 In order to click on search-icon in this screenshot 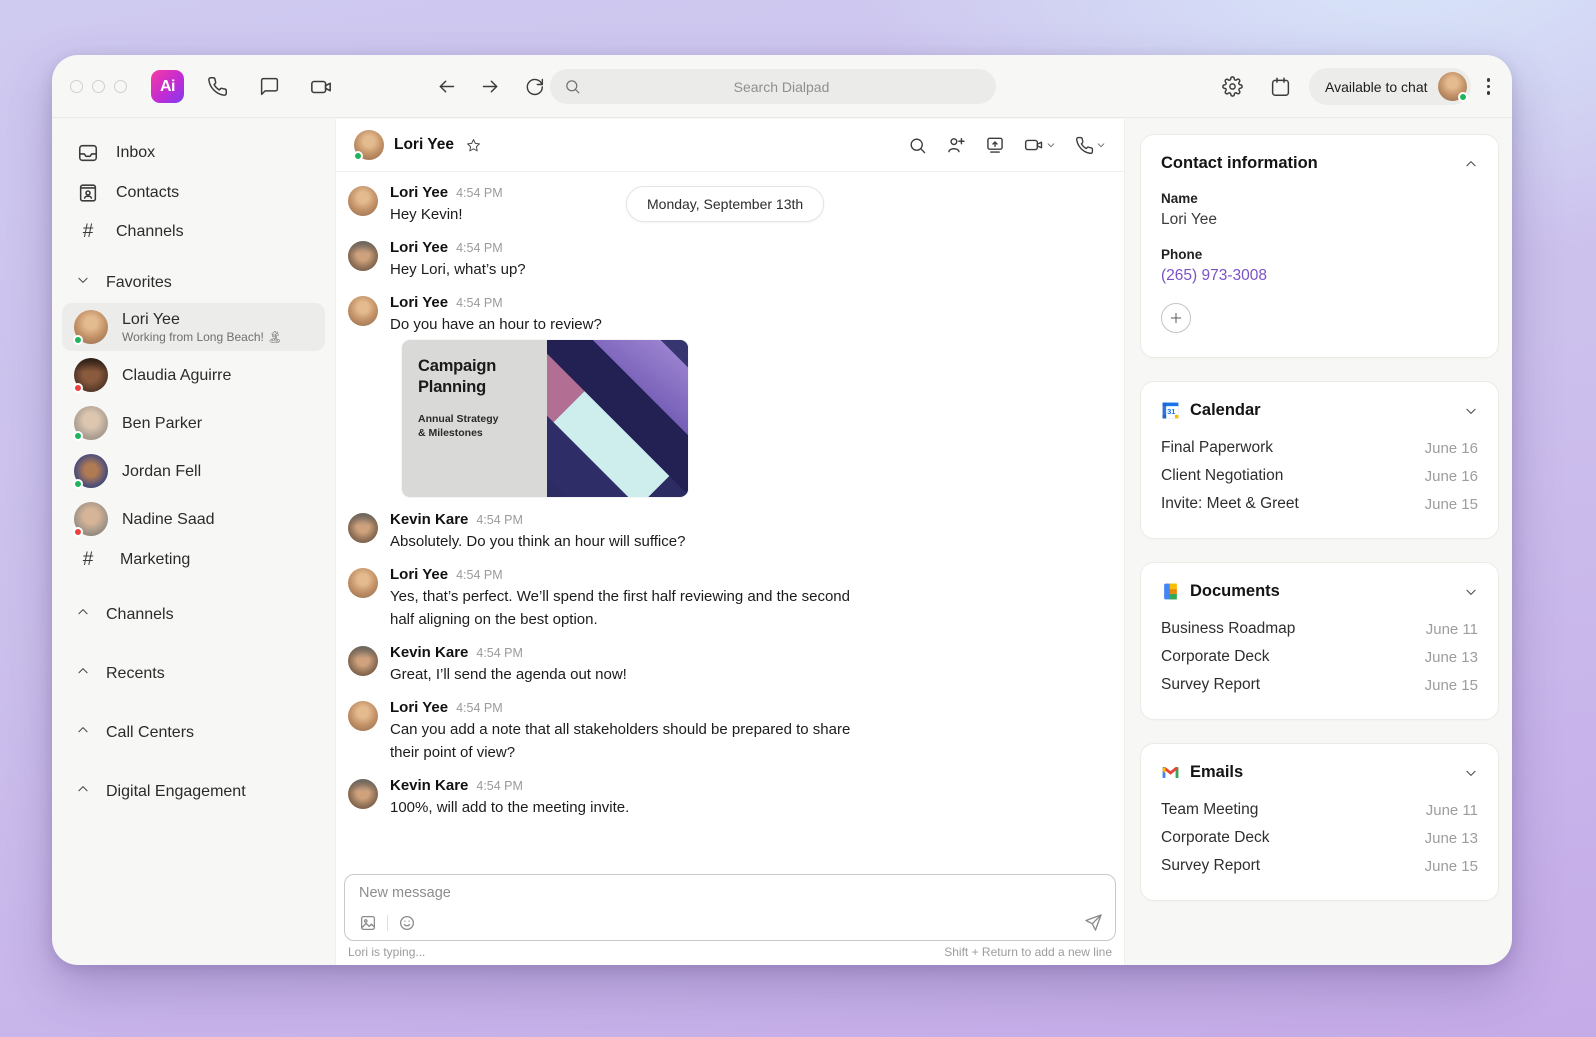, I will do `click(918, 145)`.